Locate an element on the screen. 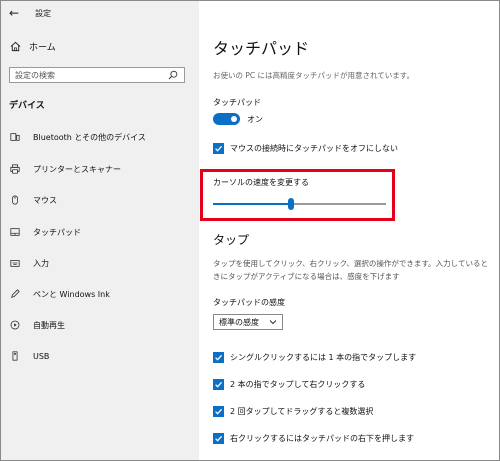  usb-icon is located at coordinates (15, 356).